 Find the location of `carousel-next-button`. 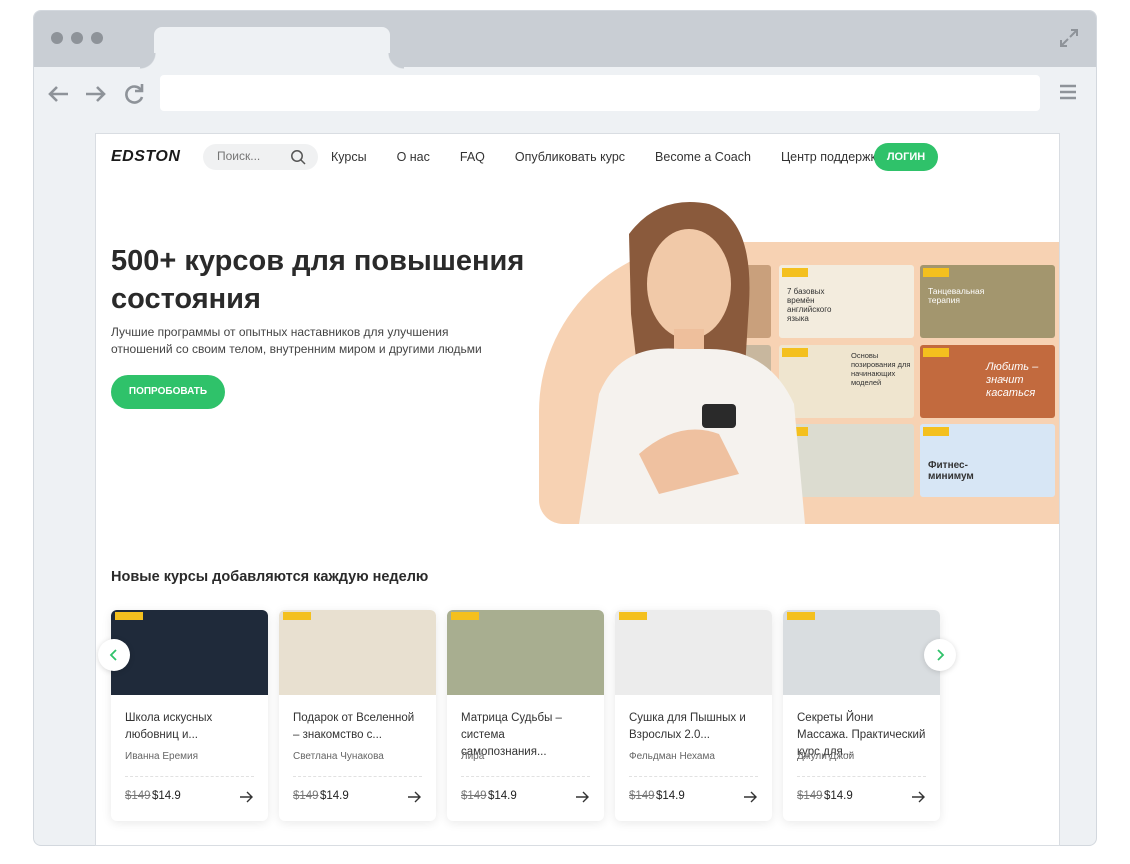

carousel-next-button is located at coordinates (940, 655).